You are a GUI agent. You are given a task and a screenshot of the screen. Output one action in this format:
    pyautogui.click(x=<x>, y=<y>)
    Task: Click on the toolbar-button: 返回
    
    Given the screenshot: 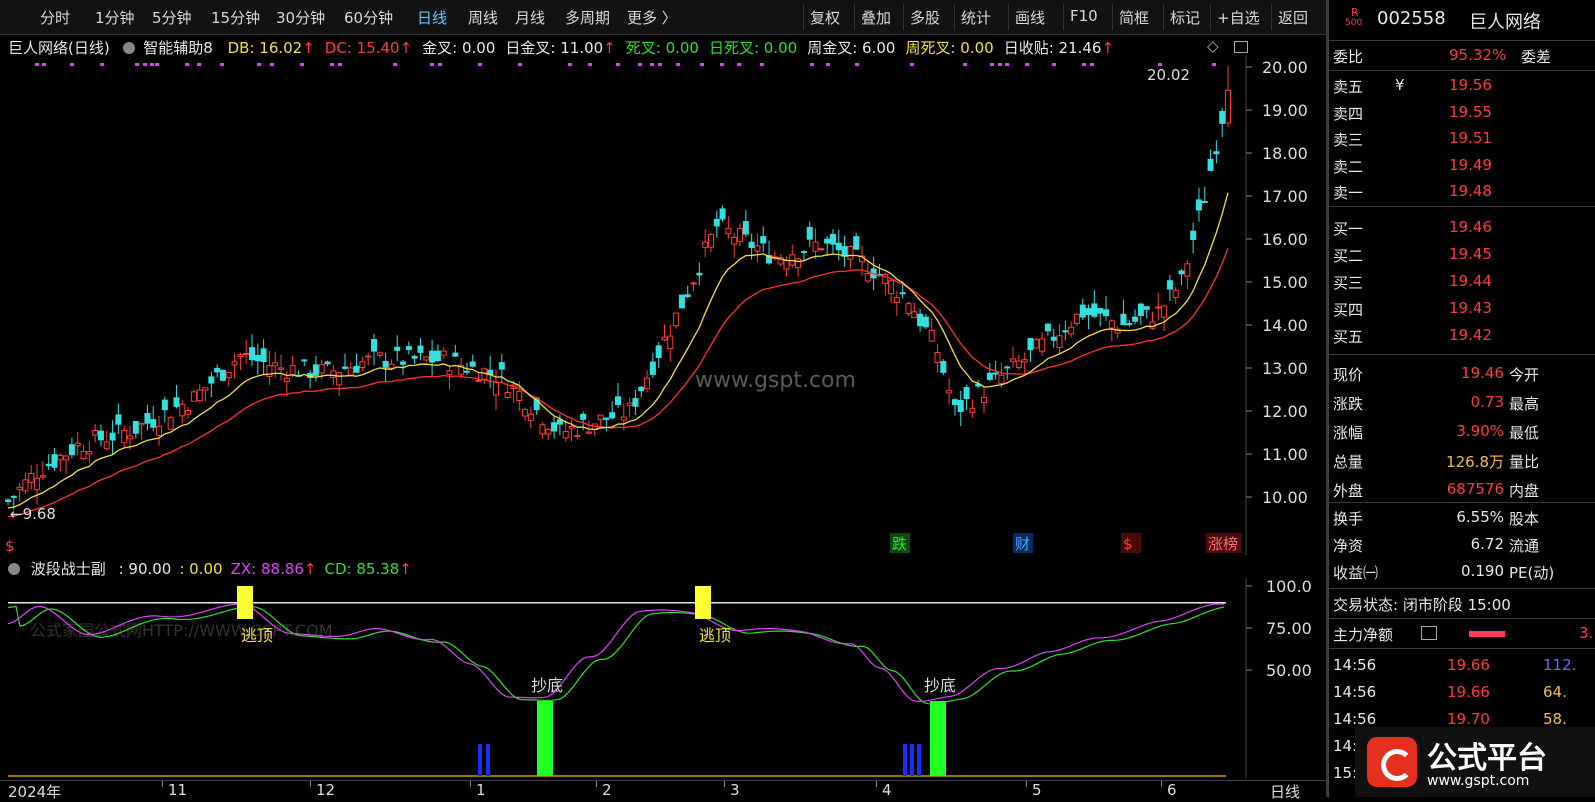 What is the action you would take?
    pyautogui.click(x=1293, y=17)
    